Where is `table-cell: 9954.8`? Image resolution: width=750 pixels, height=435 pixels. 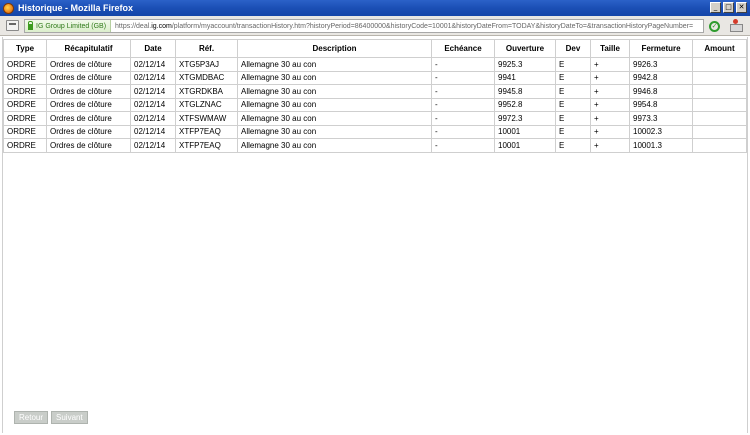 table-cell: 9954.8 is located at coordinates (661, 104).